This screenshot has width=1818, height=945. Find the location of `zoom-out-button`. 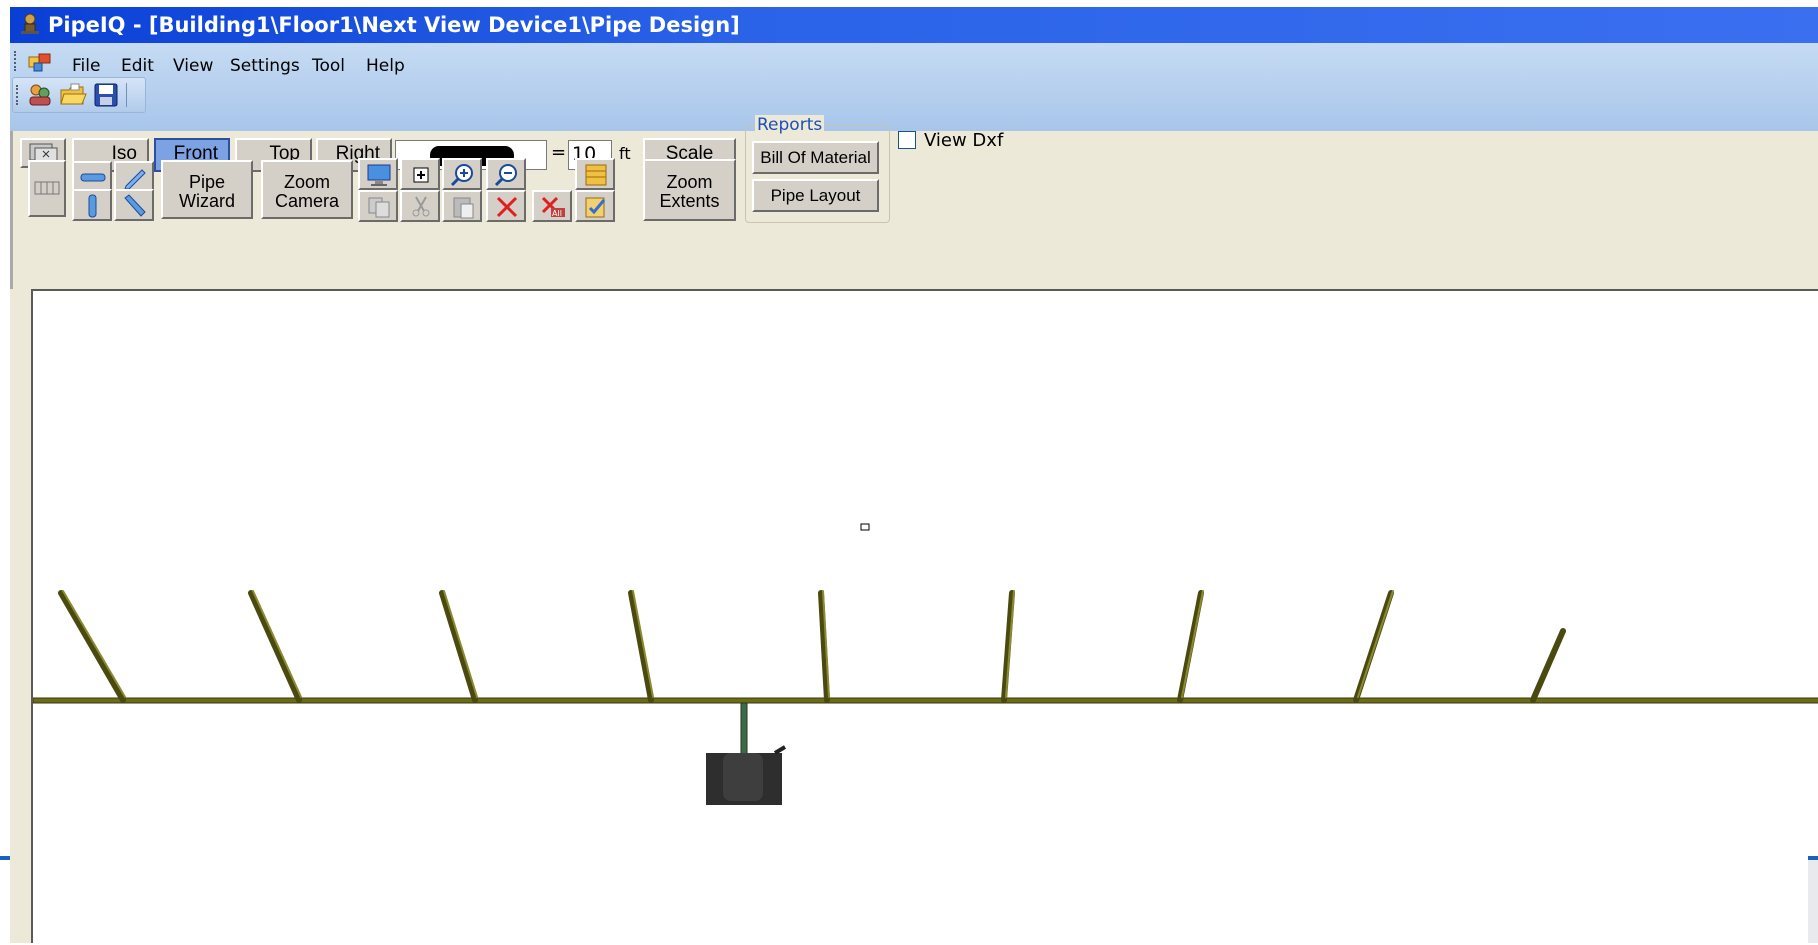

zoom-out-button is located at coordinates (506, 174).